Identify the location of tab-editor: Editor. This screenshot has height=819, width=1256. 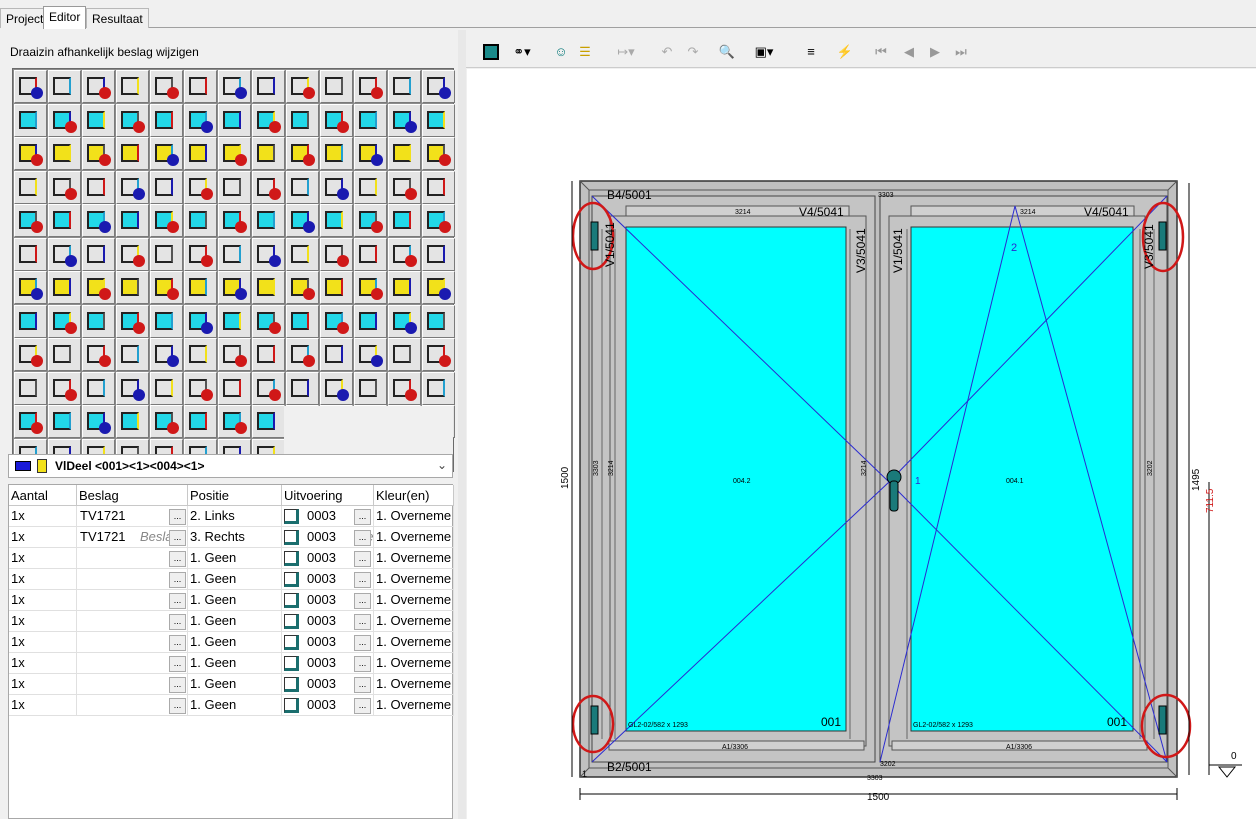
(65, 17).